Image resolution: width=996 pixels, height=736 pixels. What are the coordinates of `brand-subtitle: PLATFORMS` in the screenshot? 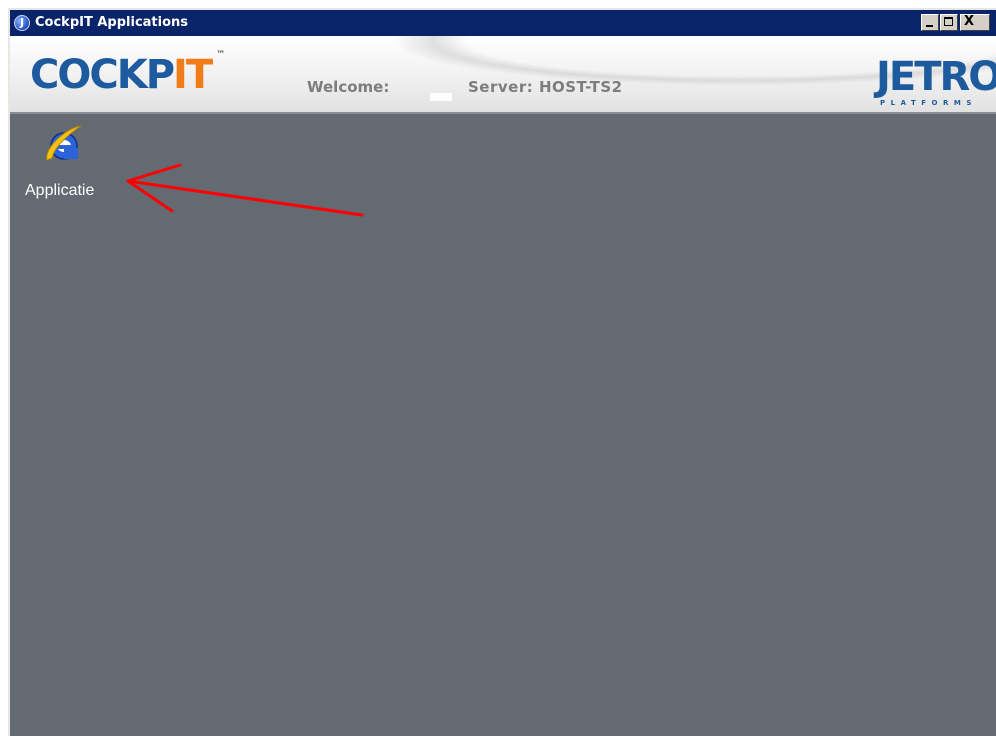 It's located at (928, 103).